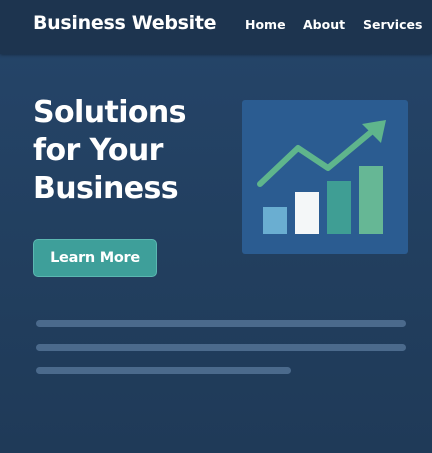 Image resolution: width=432 pixels, height=453 pixels. What do you see at coordinates (106, 188) in the screenshot?
I see `hero-title-line-3: Business` at bounding box center [106, 188].